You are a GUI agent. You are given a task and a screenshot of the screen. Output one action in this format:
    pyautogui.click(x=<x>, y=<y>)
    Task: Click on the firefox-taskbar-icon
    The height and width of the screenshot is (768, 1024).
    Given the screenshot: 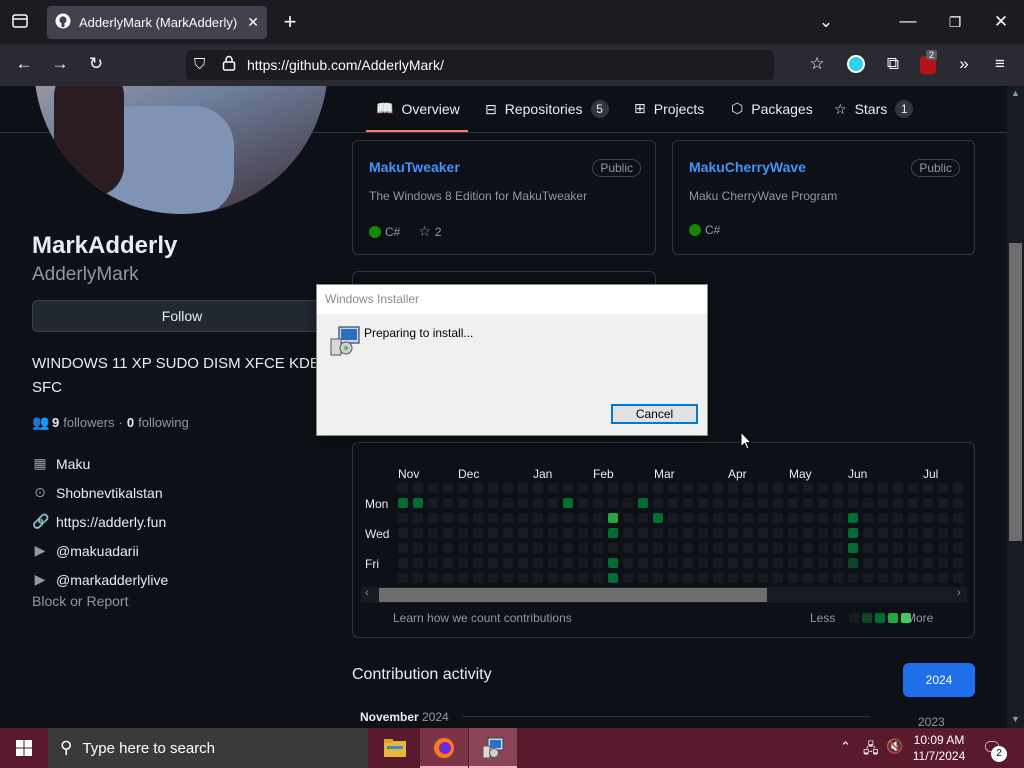 What is the action you would take?
    pyautogui.click(x=444, y=748)
    